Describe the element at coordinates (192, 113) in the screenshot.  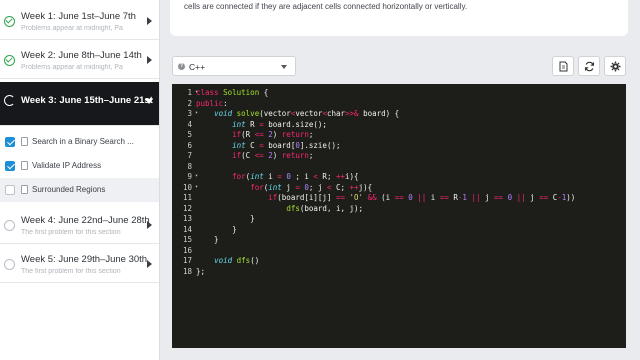
I see `line-number: 3 ▾` at that location.